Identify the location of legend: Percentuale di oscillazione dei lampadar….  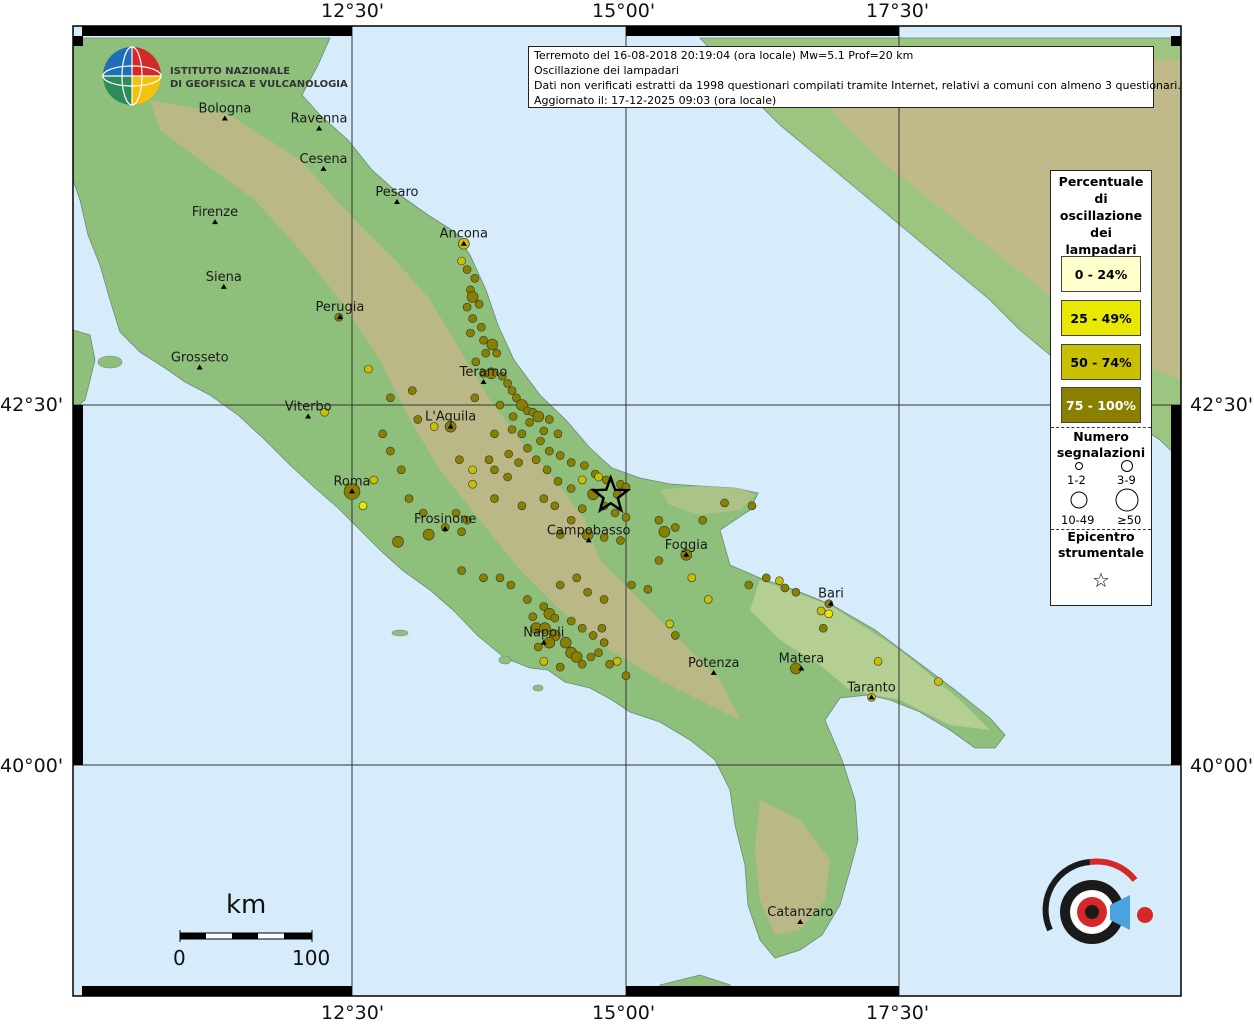
(1101, 388).